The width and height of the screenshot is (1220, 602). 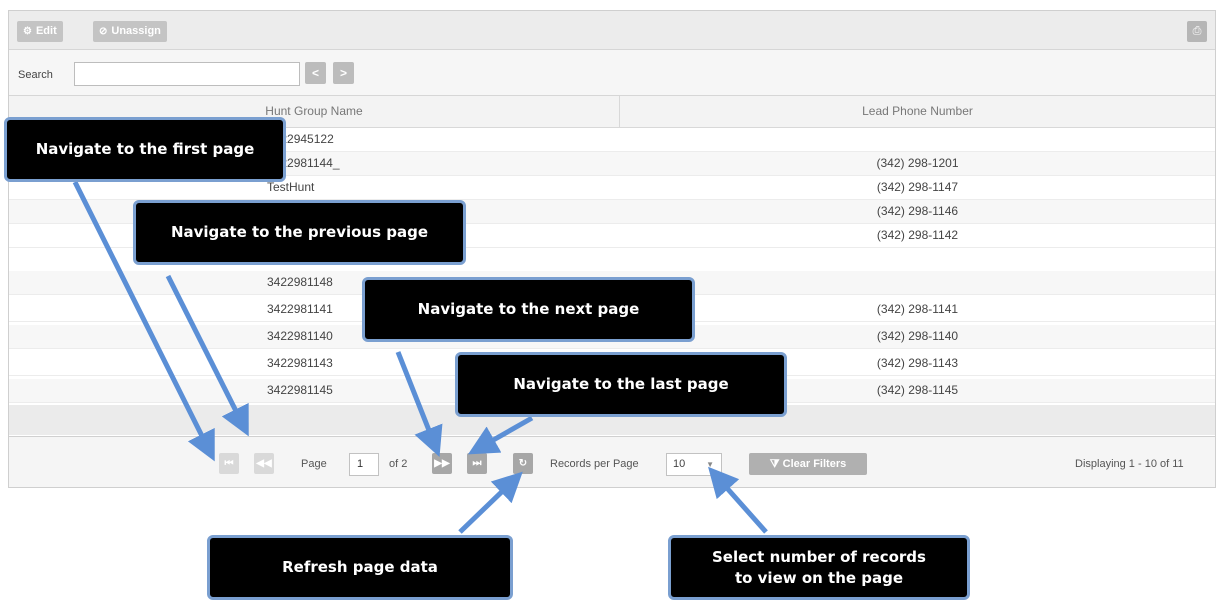 I want to click on arrow-records-per-page, so click(x=738, y=500).